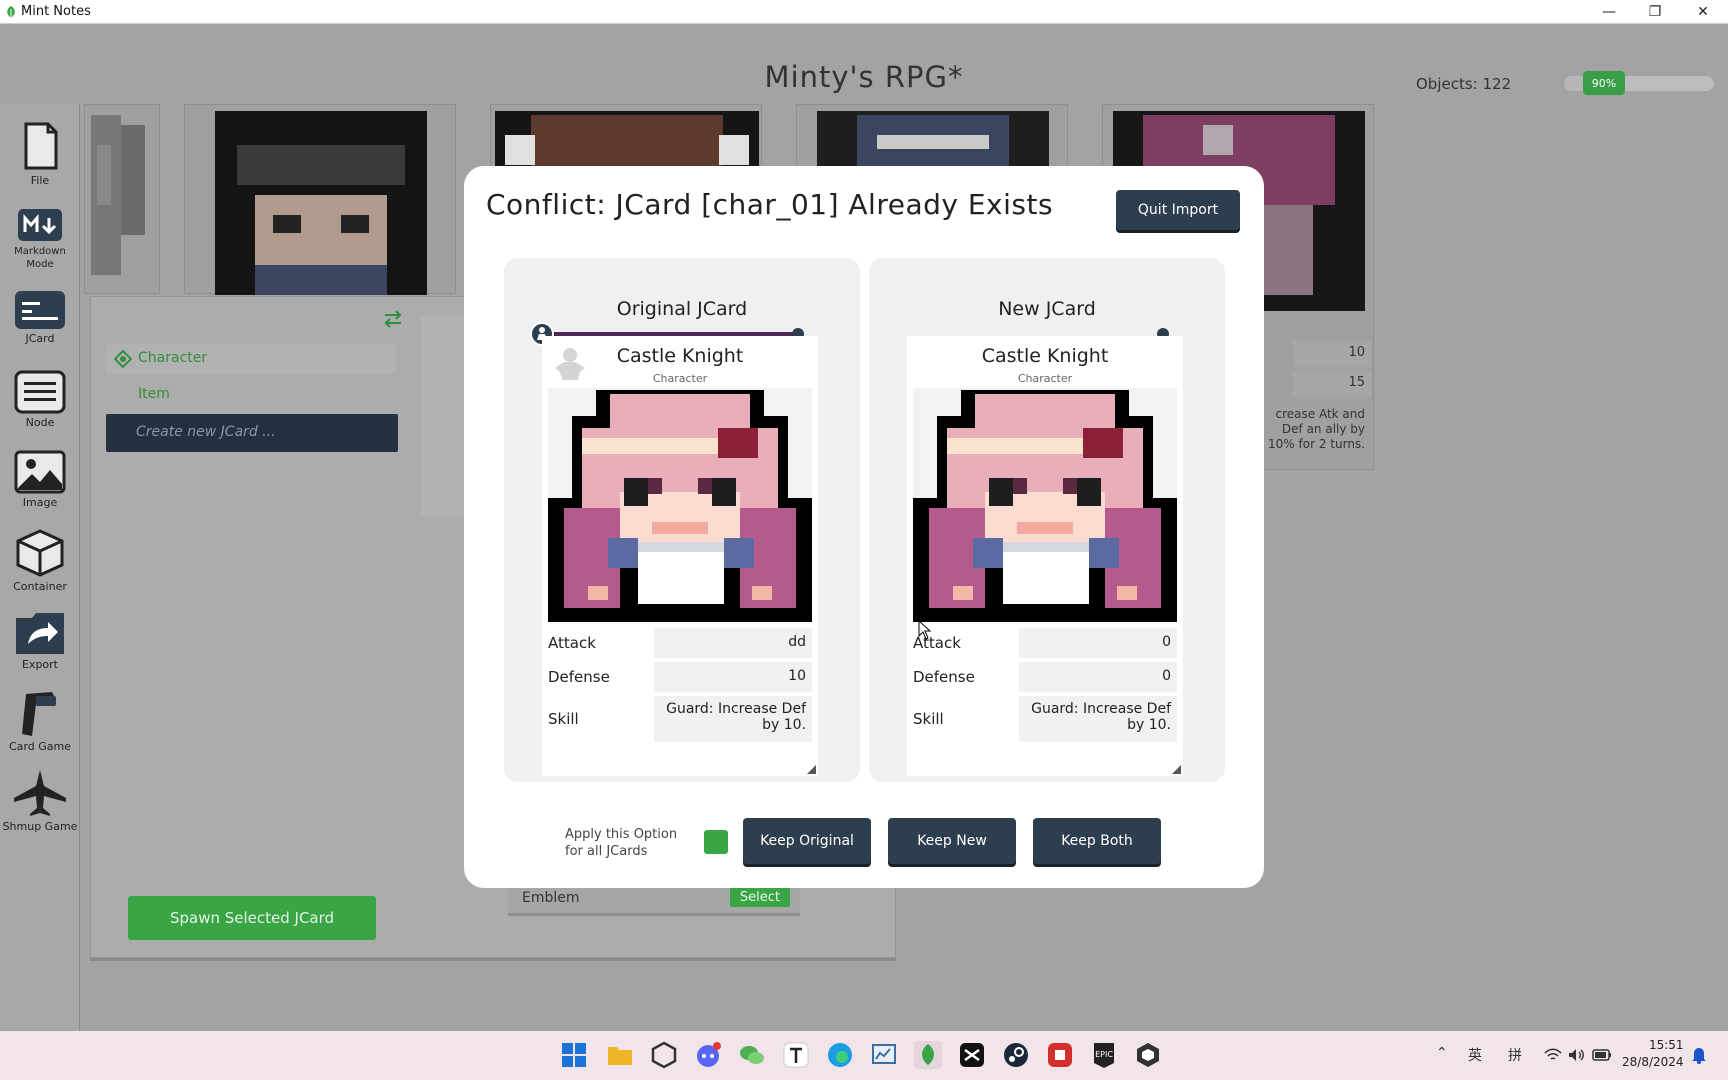 The width and height of the screenshot is (1728, 1080). I want to click on tool-shmup-game: Shmup Game, so click(40, 800).